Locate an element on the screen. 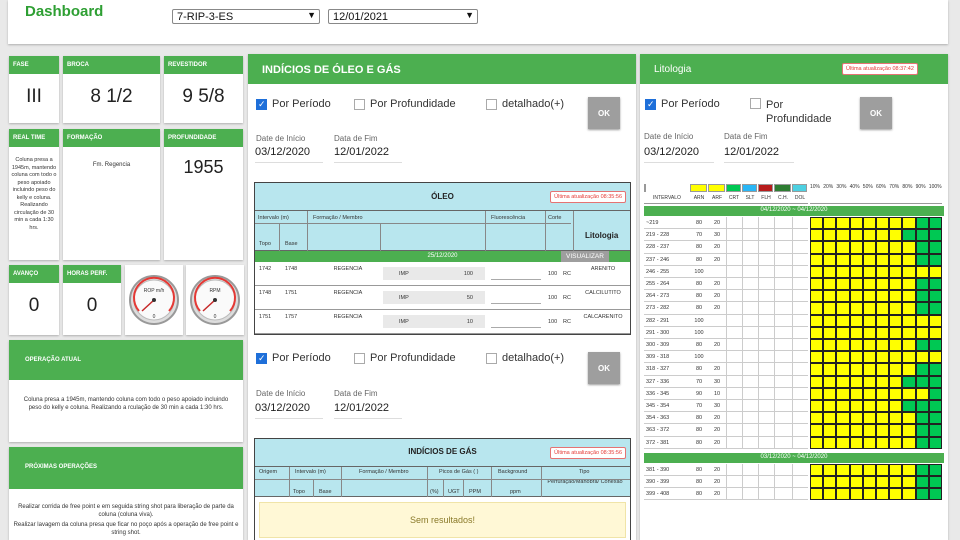  checkbox-por-profundidade-2: Por Profundidade is located at coordinates (405, 358).